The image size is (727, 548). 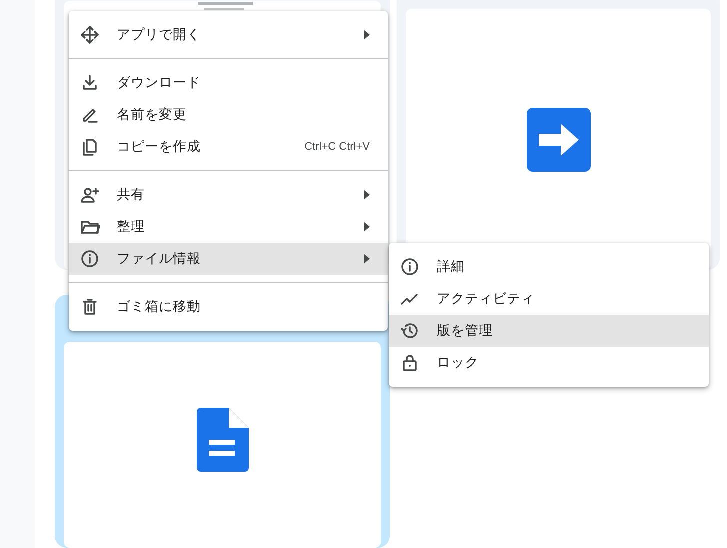 I want to click on menu-item: ダウンロード, so click(x=228, y=83).